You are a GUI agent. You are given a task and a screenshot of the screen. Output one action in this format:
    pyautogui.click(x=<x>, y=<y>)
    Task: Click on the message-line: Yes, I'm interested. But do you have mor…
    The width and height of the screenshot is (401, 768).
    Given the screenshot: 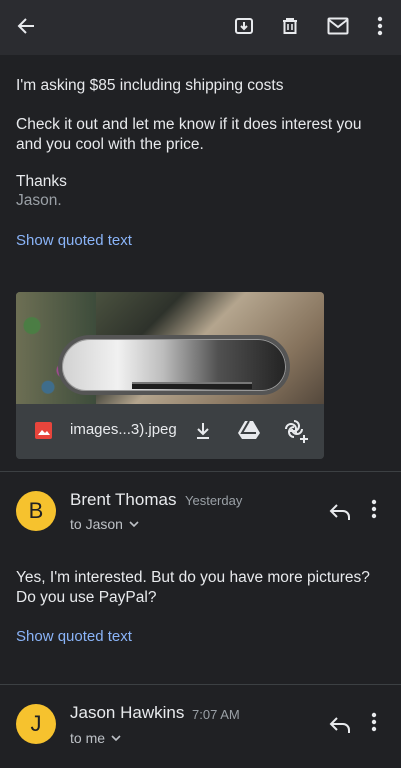 What is the action you would take?
    pyautogui.click(x=193, y=577)
    